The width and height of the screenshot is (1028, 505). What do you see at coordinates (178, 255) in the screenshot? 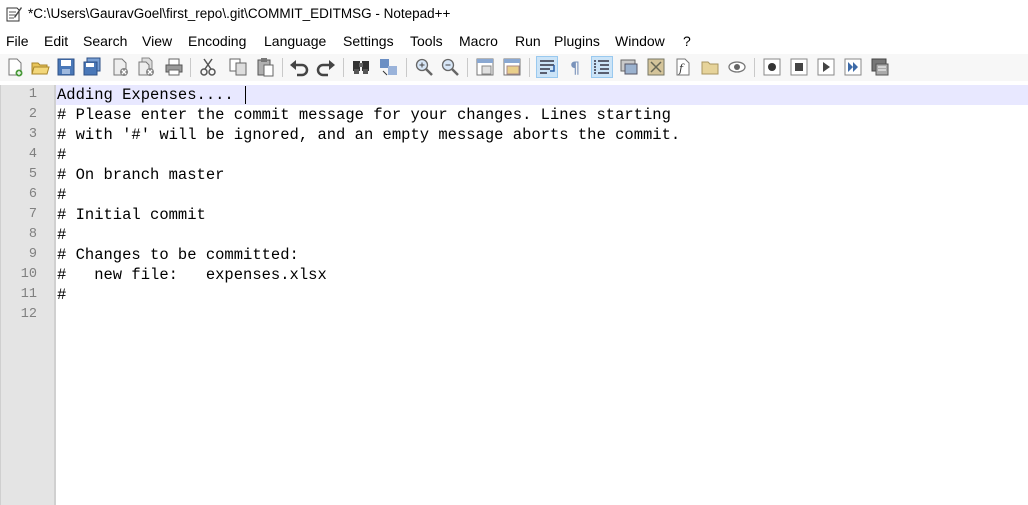
I see `code-line: # Changes to be committed:` at bounding box center [178, 255].